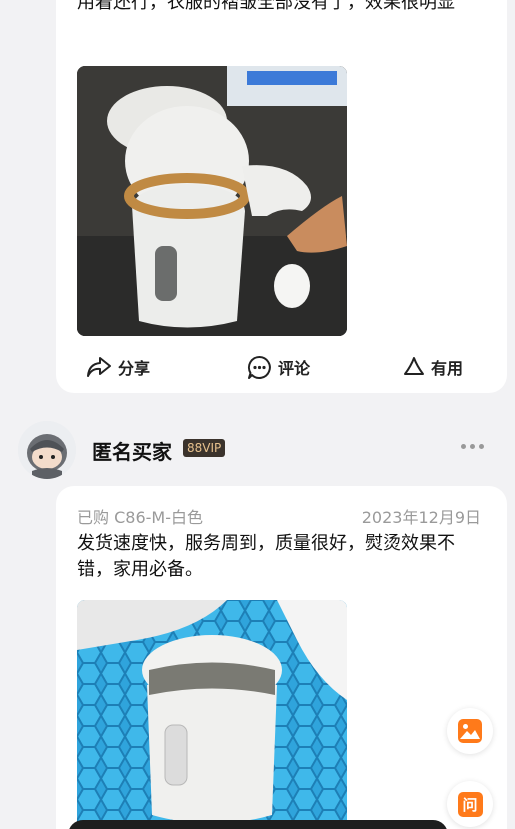 Image resolution: width=515 pixels, height=829 pixels. I want to click on ask-button: 问, so click(470, 804).